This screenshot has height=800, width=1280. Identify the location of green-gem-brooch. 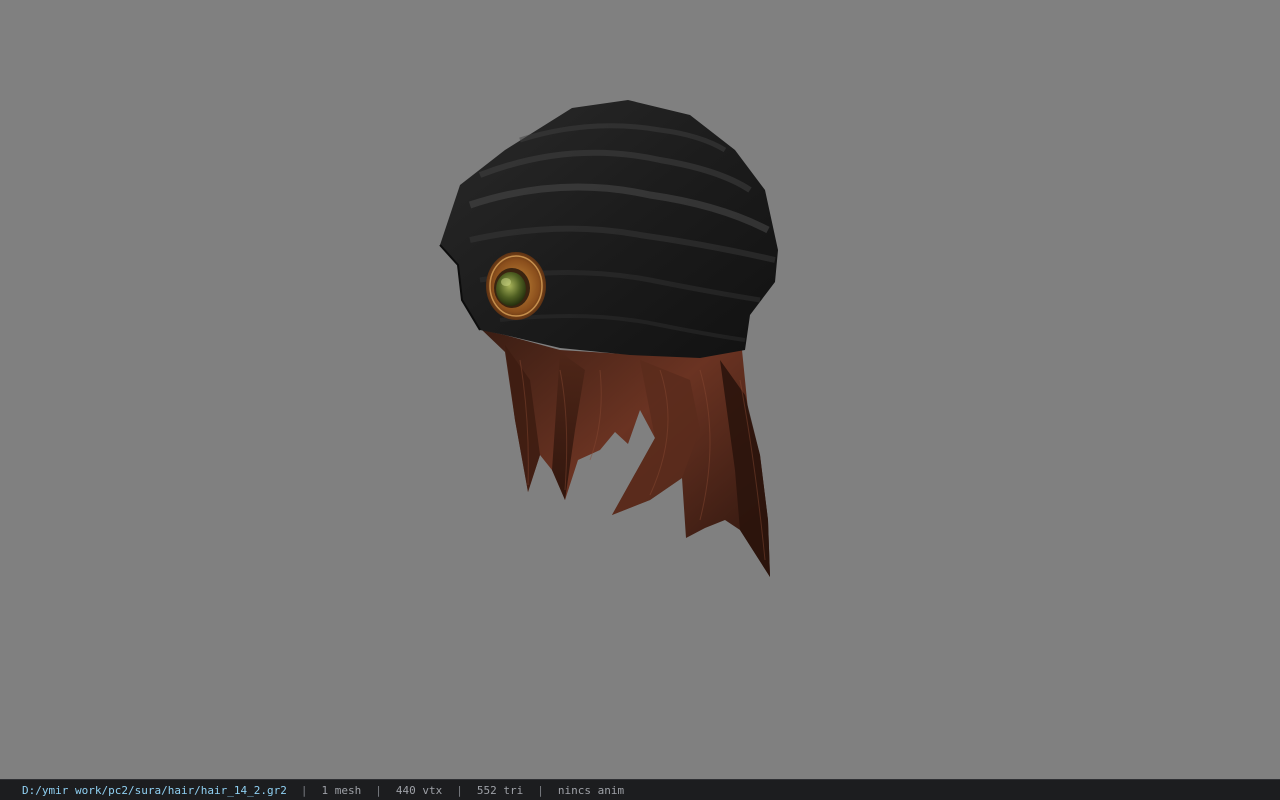
(516, 286).